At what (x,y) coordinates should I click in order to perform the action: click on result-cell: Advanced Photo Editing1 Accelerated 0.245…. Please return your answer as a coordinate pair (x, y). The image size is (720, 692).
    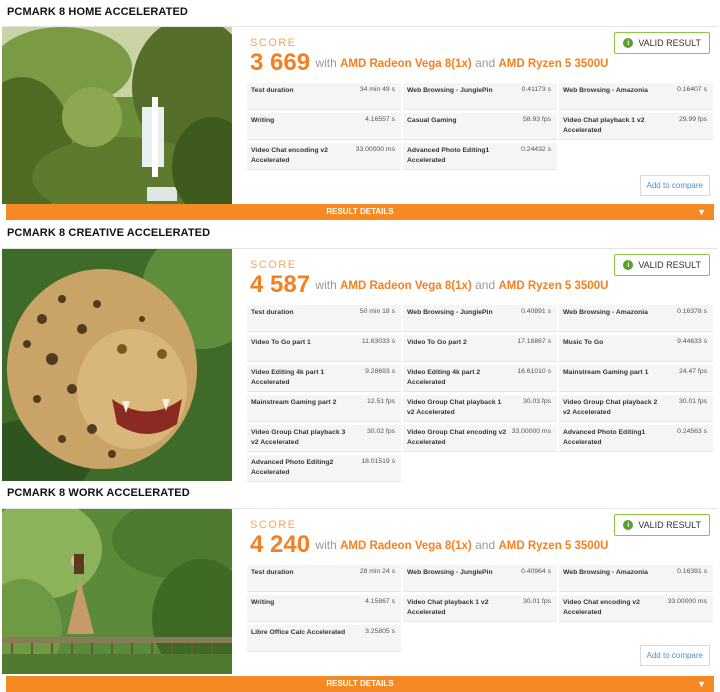
    Looking at the image, I should click on (636, 438).